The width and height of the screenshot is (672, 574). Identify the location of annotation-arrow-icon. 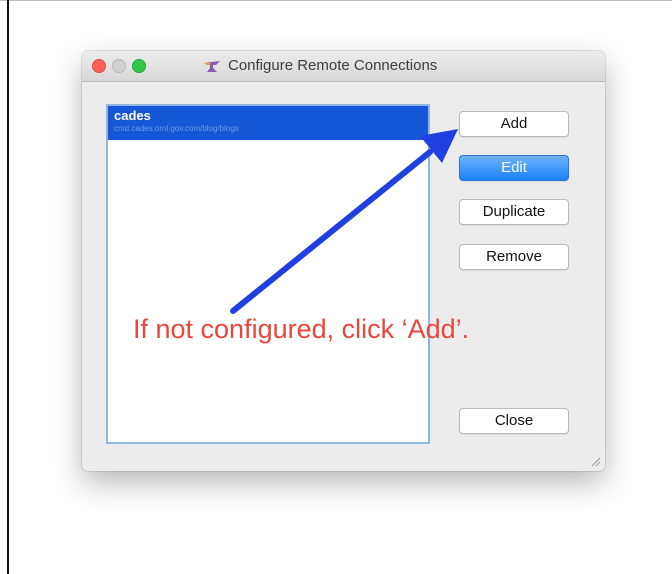
(344, 221).